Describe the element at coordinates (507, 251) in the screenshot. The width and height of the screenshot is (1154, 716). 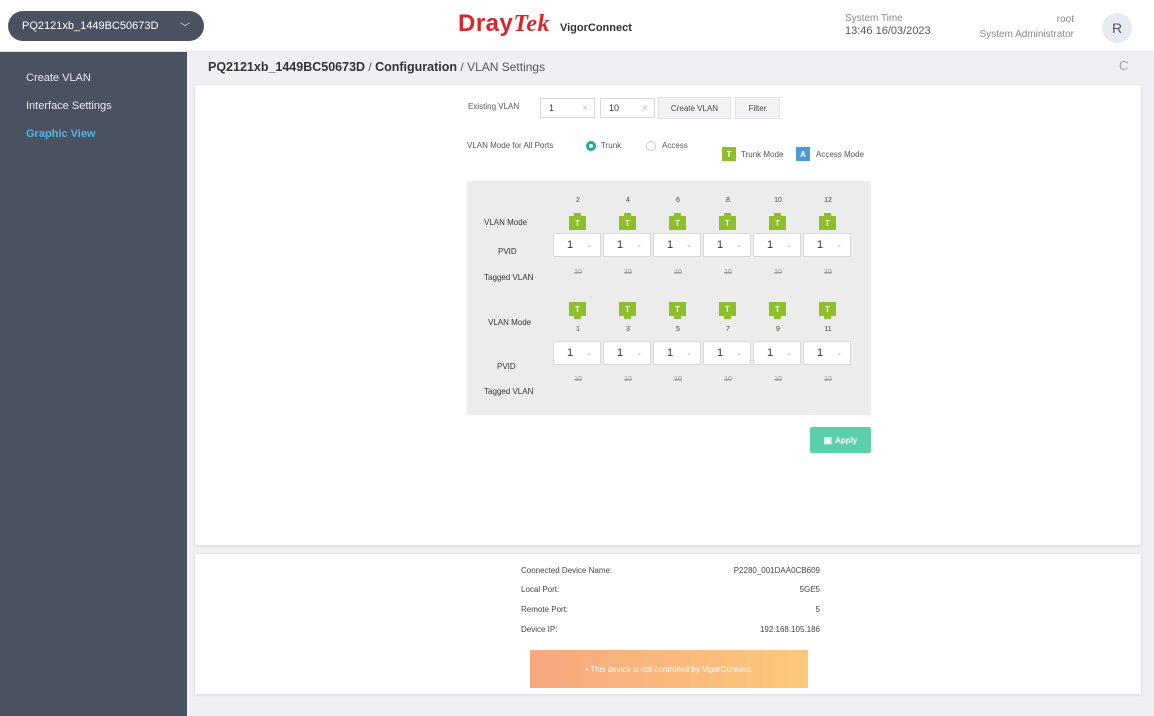
I see `pvid-label-top: PVID` at that location.